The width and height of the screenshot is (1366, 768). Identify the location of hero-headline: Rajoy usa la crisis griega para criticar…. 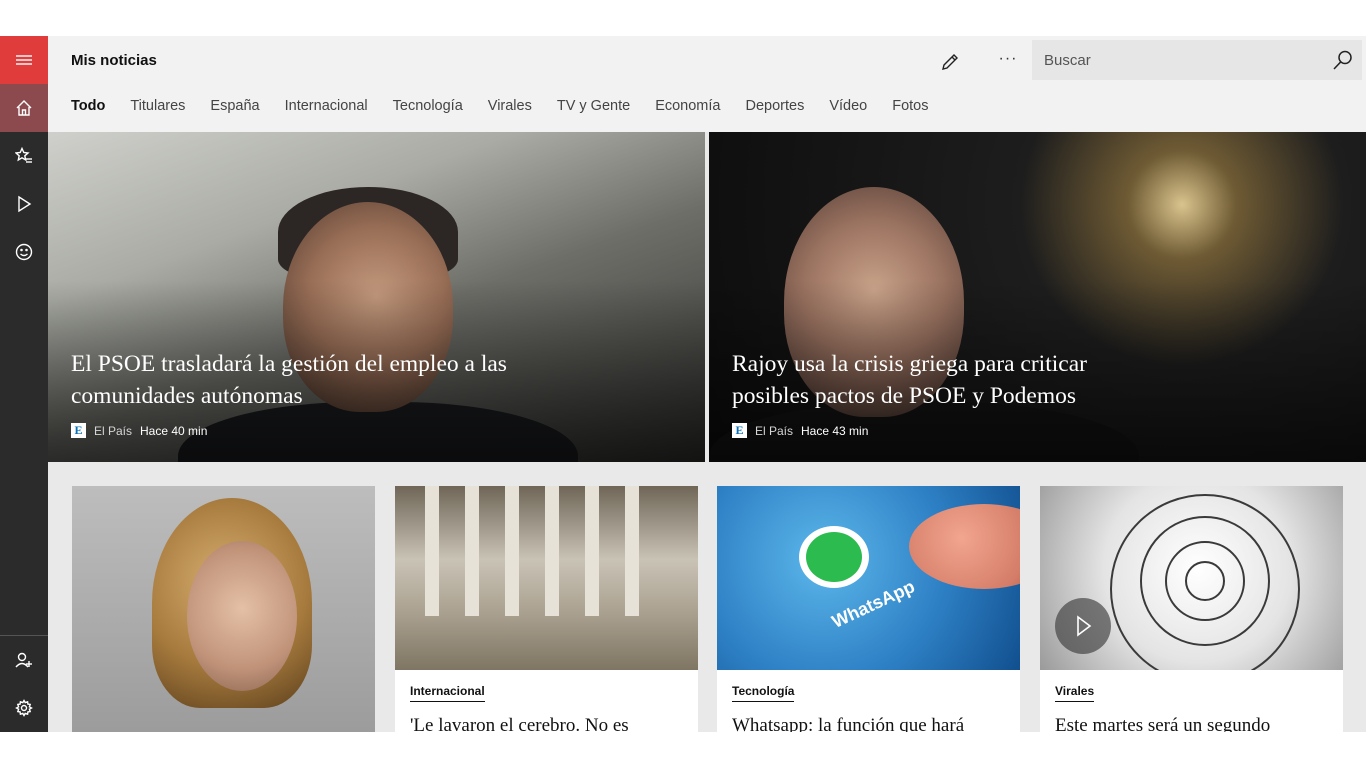
(947, 380).